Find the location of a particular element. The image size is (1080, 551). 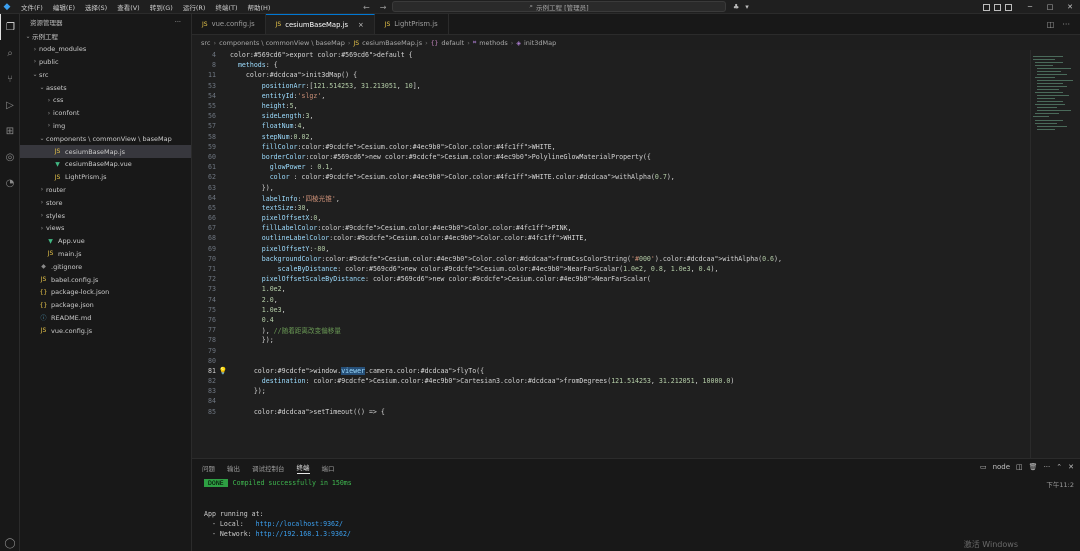

code-line: 8 methods: { is located at coordinates (611, 65).